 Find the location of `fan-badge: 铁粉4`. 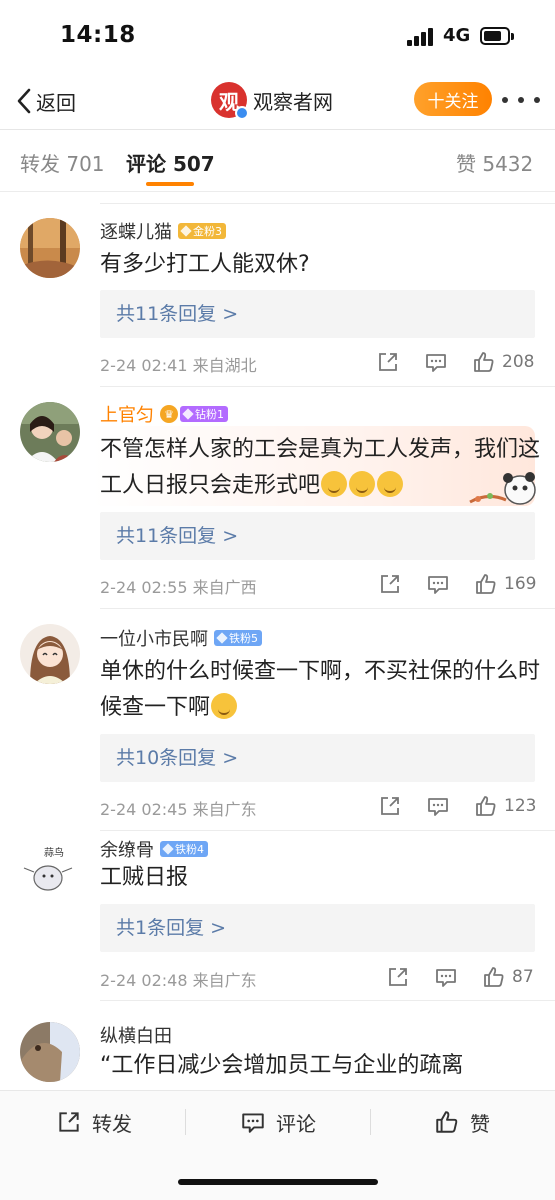

fan-badge: 铁粉4 is located at coordinates (184, 849).